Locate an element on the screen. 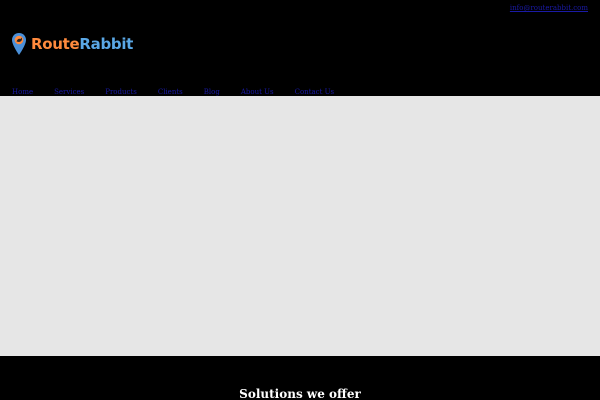  logo-text-rabbit: Rabbit is located at coordinates (106, 43).